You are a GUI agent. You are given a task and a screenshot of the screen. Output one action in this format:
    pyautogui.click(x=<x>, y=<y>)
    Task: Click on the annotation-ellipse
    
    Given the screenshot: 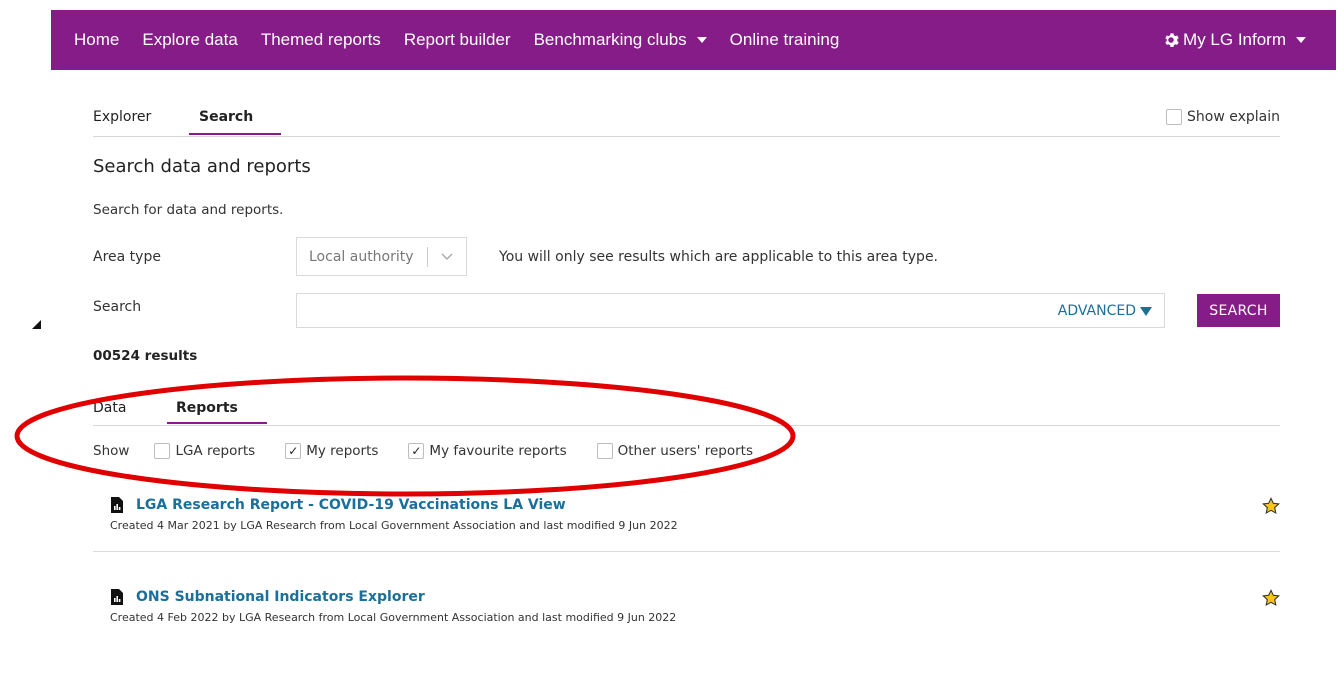 What is the action you would take?
    pyautogui.click(x=405, y=436)
    